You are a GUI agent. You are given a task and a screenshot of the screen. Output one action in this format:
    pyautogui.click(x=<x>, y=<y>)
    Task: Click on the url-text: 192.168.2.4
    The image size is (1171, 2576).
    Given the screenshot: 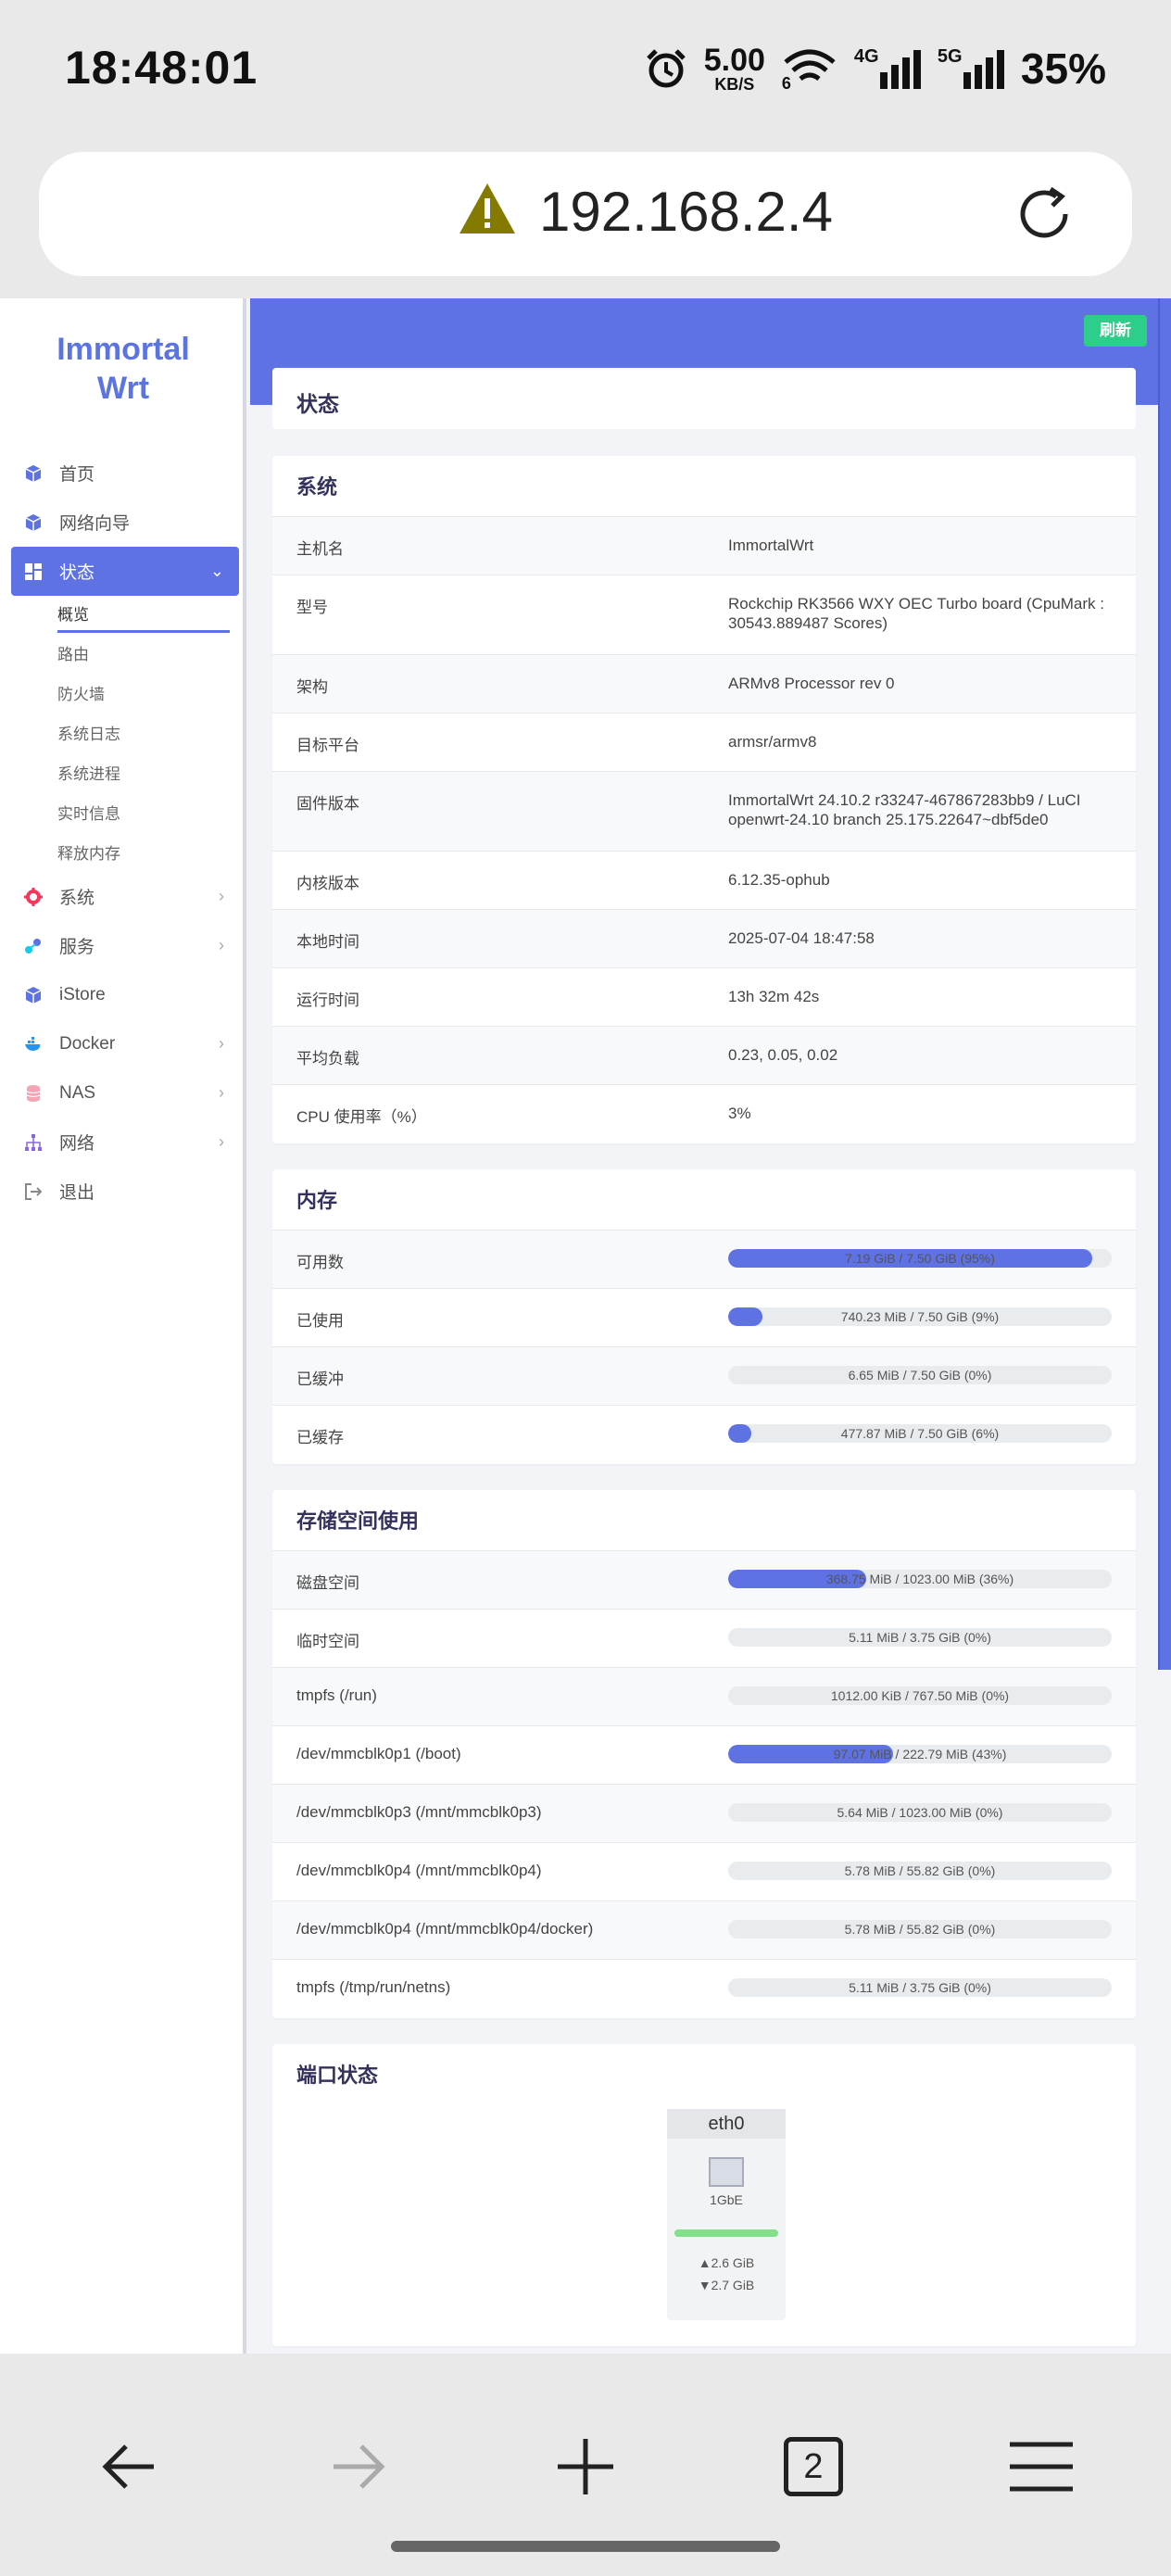 What is the action you would take?
    pyautogui.click(x=686, y=212)
    